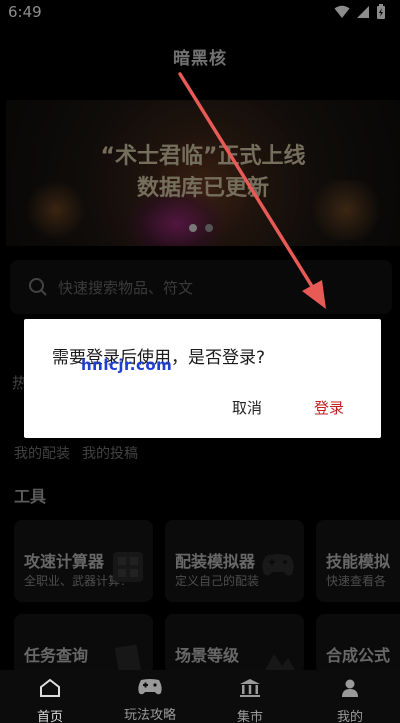 Image resolution: width=400 pixels, height=723 pixels. I want to click on bottom-navigation: 首页 玩法攻略 集市 我的, so click(200, 696).